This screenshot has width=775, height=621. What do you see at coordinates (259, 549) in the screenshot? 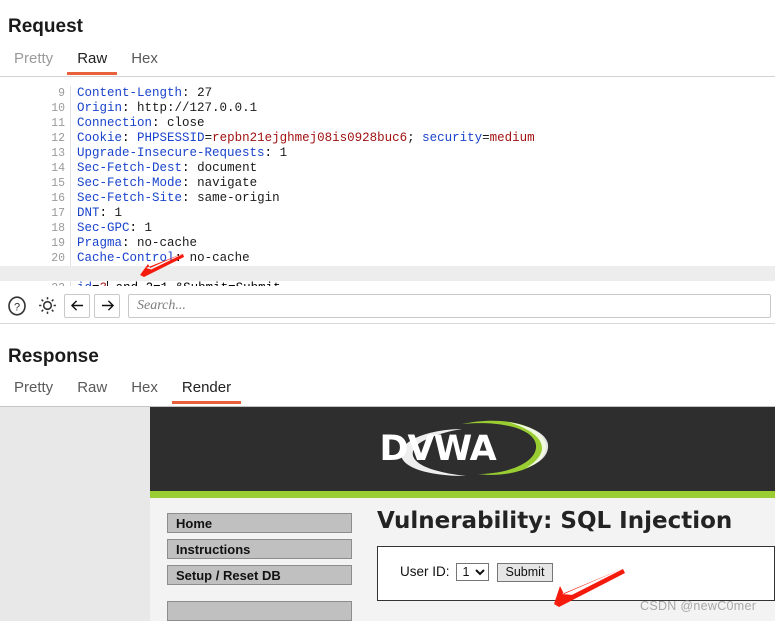
I see `sidebar-item-instructions: Instructions` at bounding box center [259, 549].